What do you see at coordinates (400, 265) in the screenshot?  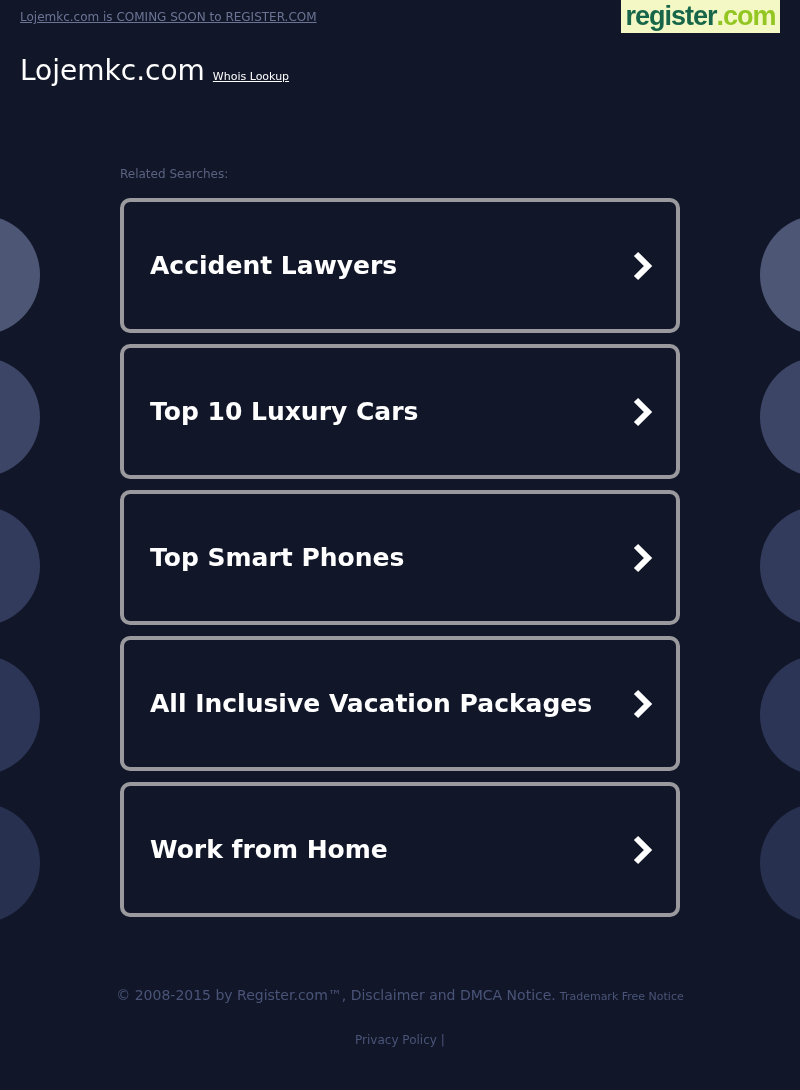 I see `search-link: Accident Lawyers` at bounding box center [400, 265].